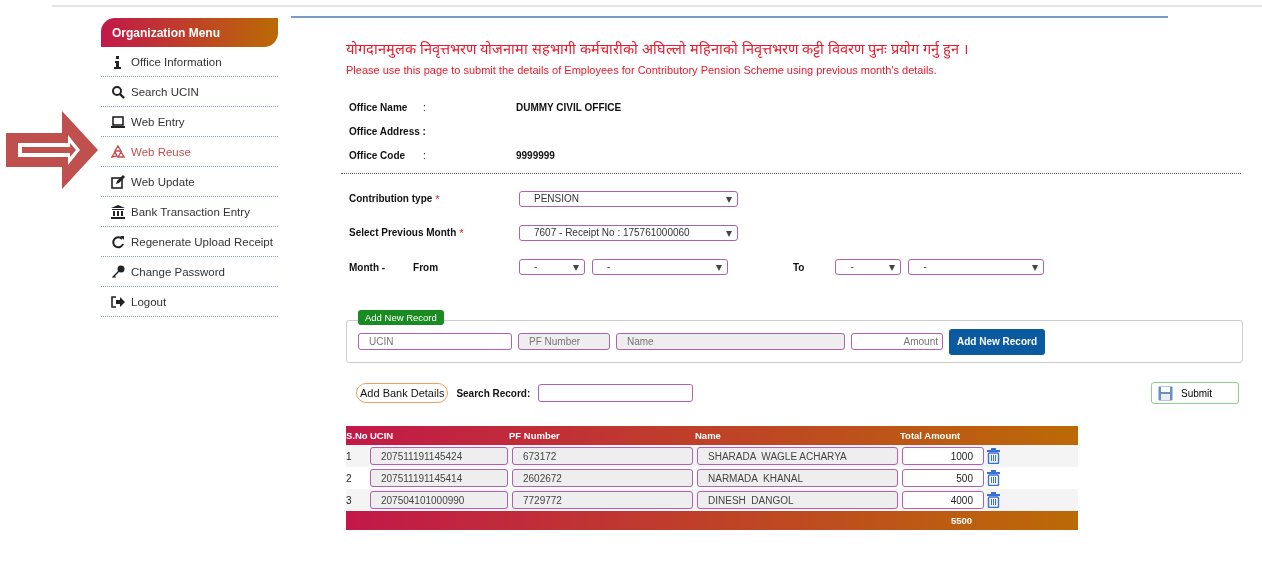 The image size is (1262, 569). What do you see at coordinates (602, 456) in the screenshot?
I see `pf-number-field: 673172` at bounding box center [602, 456].